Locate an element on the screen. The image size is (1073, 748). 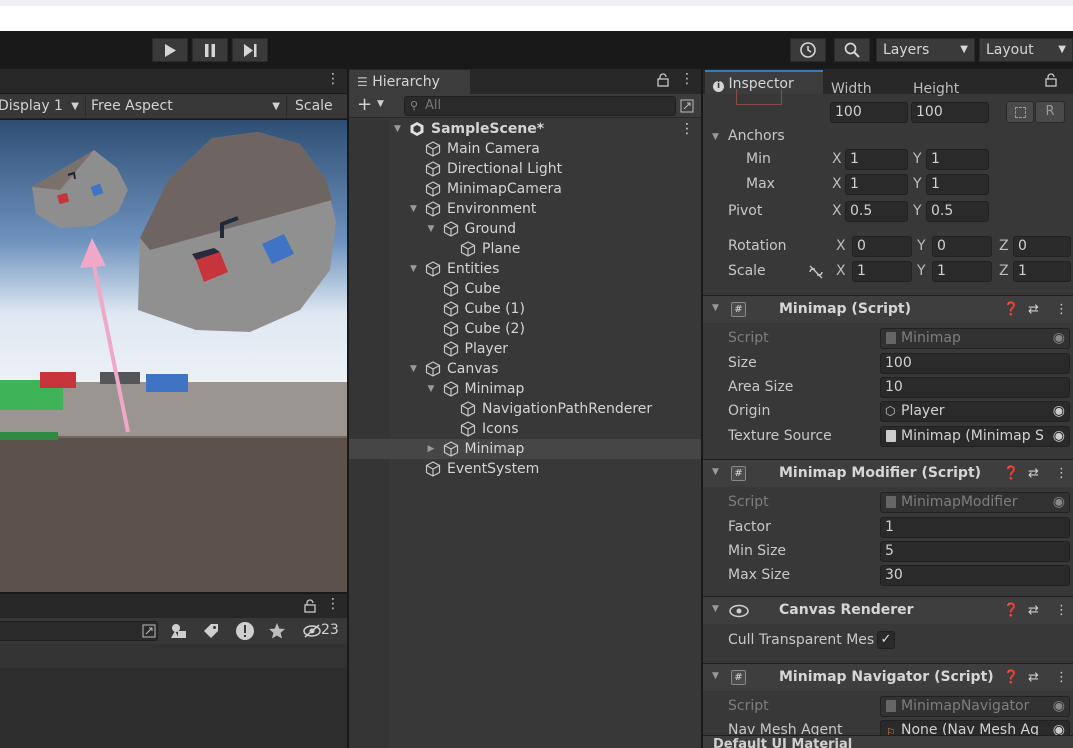
navigator-component-header: ▼ # Minimap Navigator (Script) ❓ ⇄ ⋮ is located at coordinates (888, 677).